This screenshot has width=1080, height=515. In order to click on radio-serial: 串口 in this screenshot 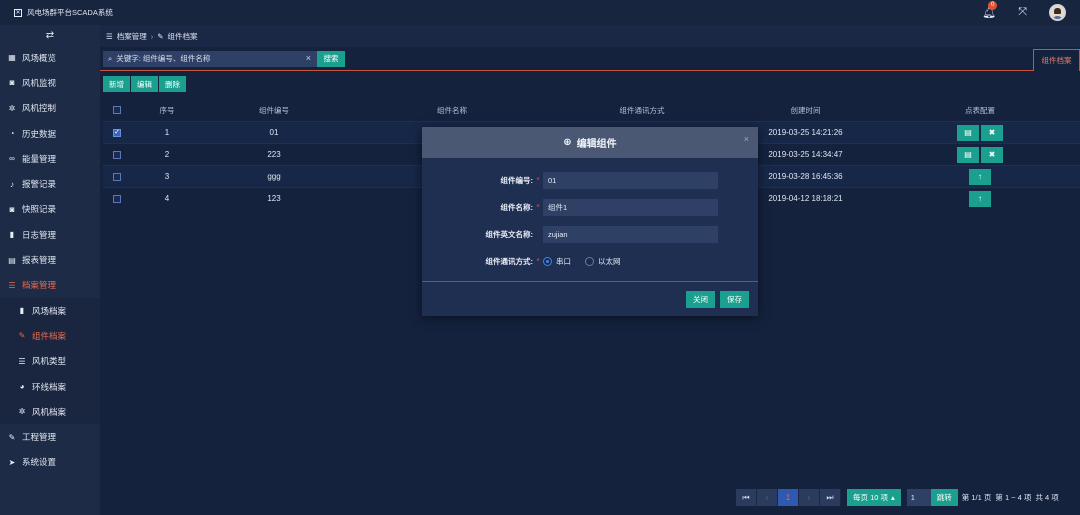, I will do `click(557, 261)`.